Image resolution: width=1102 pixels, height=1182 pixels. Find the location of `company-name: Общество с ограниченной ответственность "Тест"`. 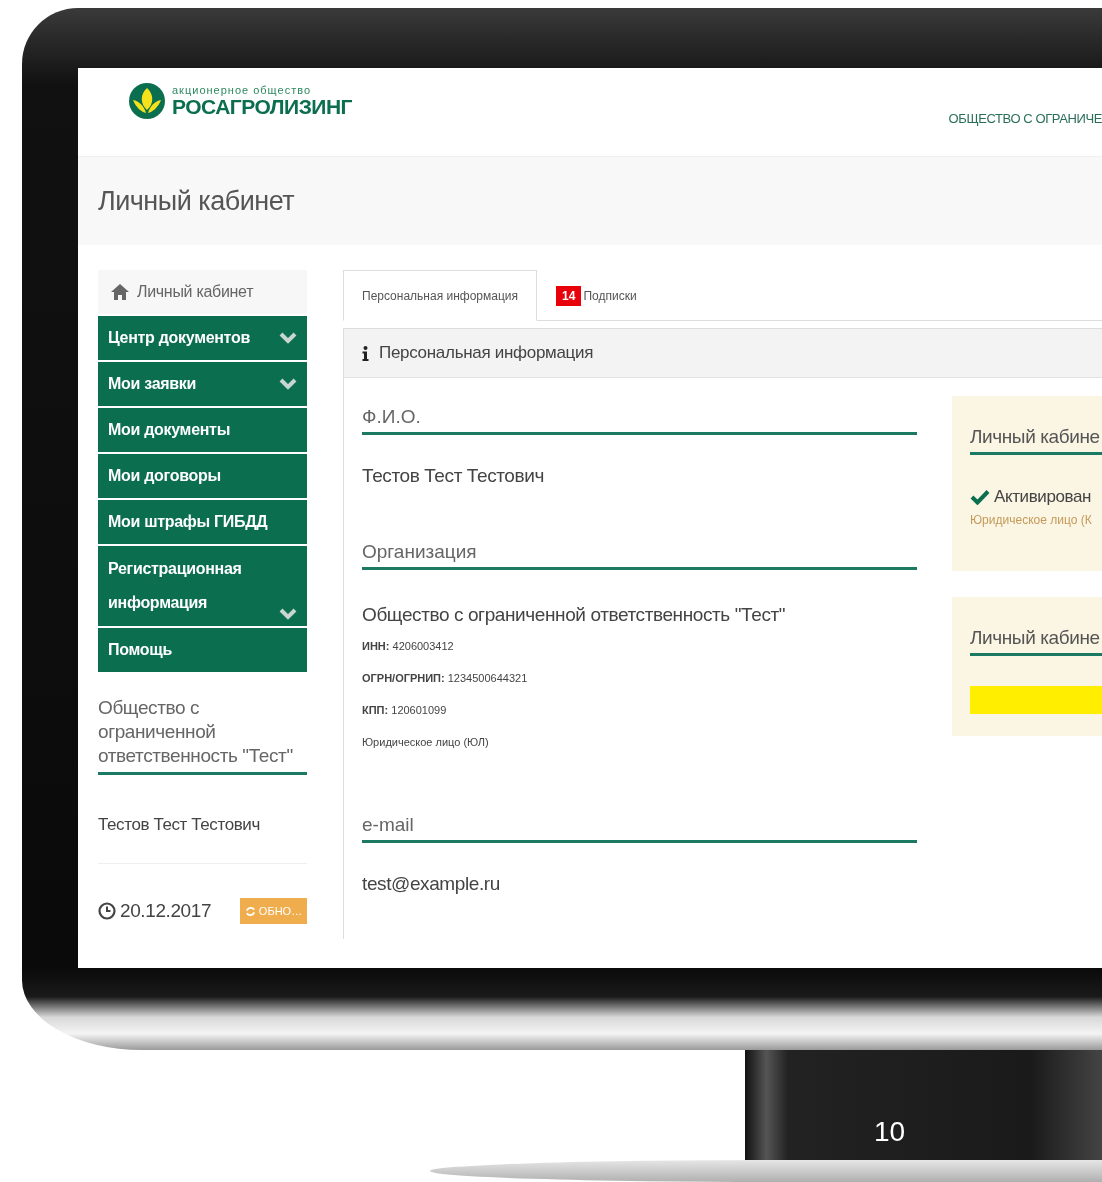

company-name: Общество с ограниченной ответственность "Тест" is located at coordinates (202, 735).